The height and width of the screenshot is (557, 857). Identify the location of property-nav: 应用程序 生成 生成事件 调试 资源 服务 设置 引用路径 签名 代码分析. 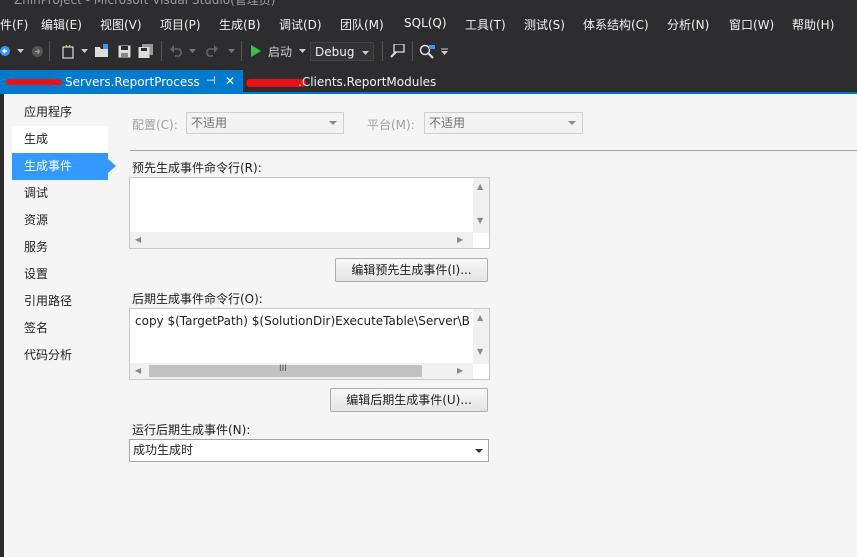
(60, 325).